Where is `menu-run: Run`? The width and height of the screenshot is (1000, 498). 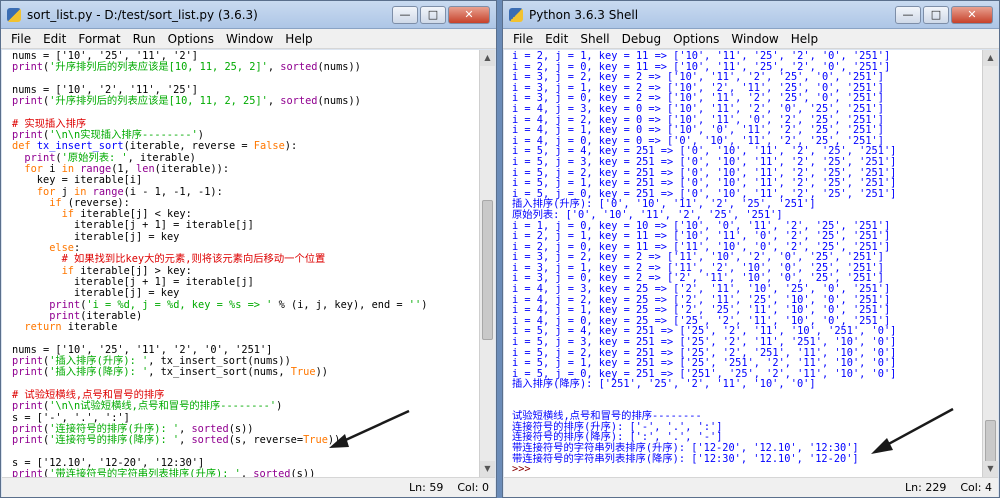
menu-run: Run is located at coordinates (144, 39).